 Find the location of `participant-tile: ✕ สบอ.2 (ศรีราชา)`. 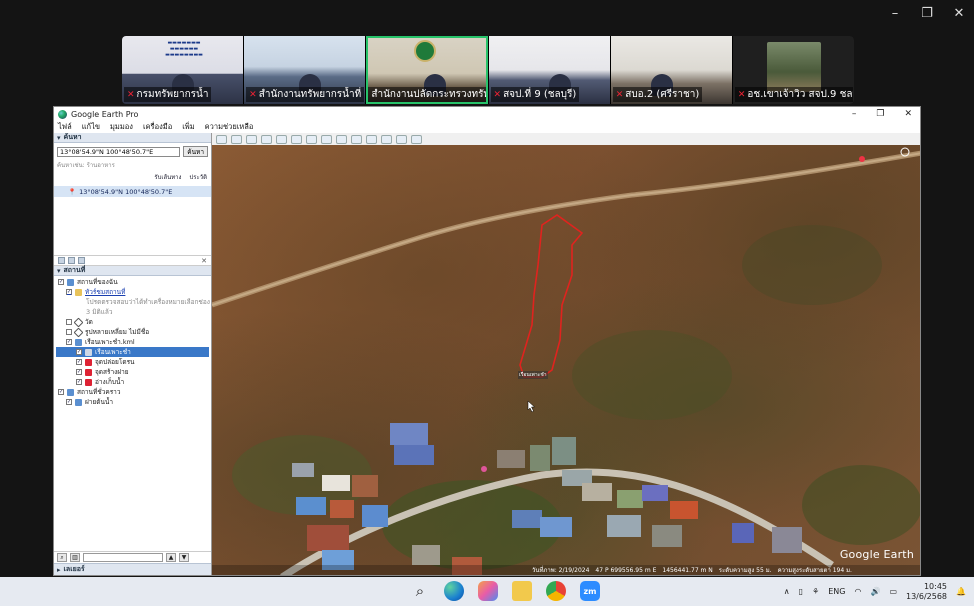

participant-tile: ✕ สบอ.2 (ศรีราชา) is located at coordinates (671, 70).